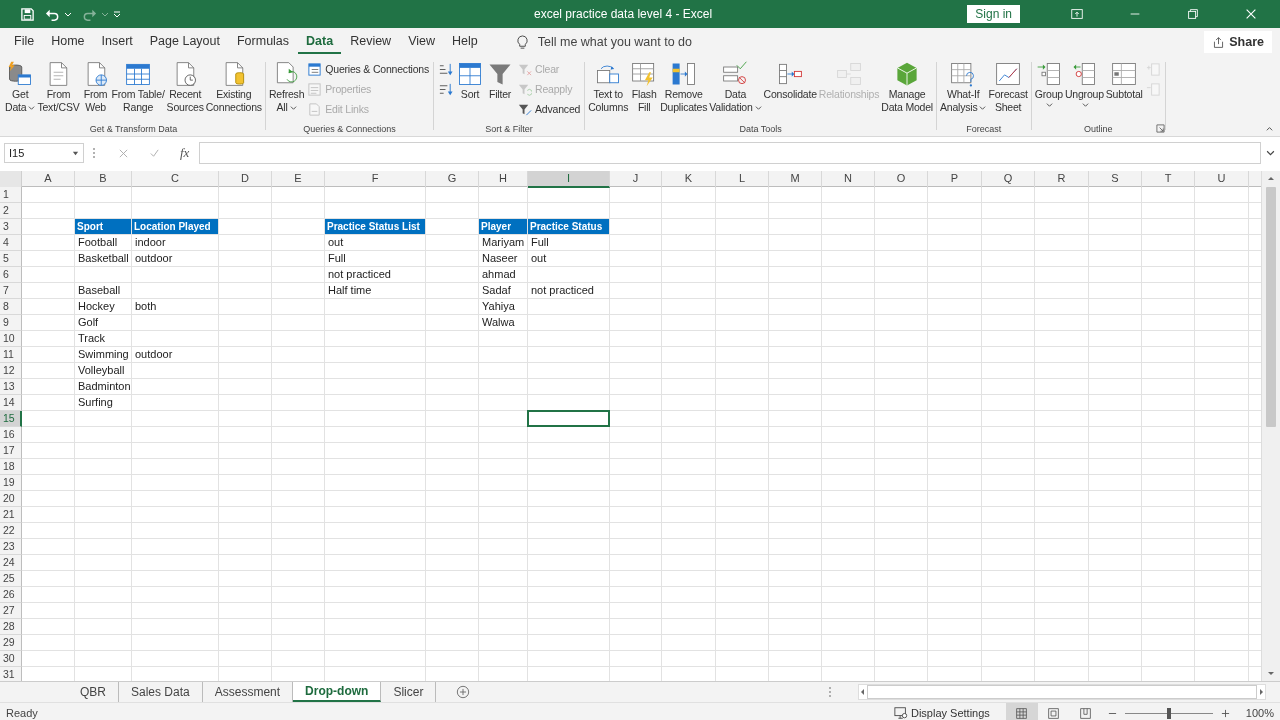 The width and height of the screenshot is (1280, 720). What do you see at coordinates (1251, 14) in the screenshot?
I see `close-icon` at bounding box center [1251, 14].